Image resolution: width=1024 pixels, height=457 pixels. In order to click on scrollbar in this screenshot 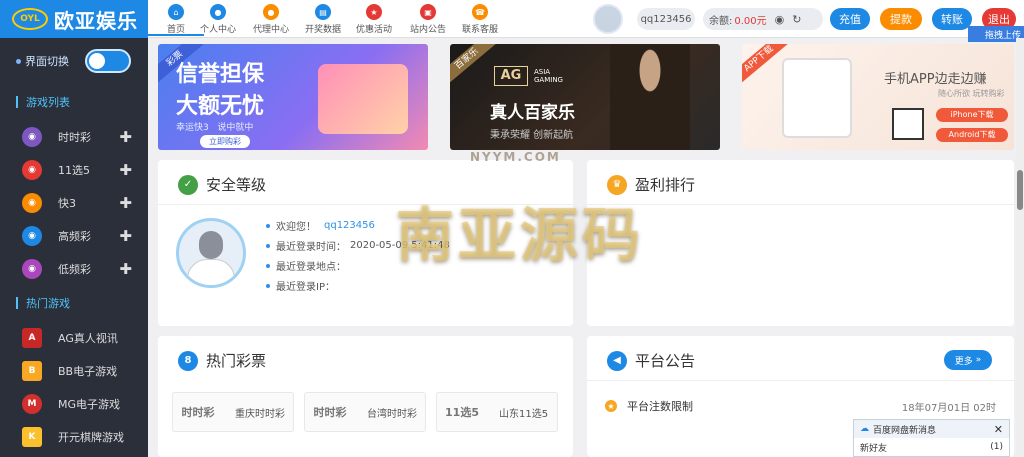, I will do `click(1020, 247)`.